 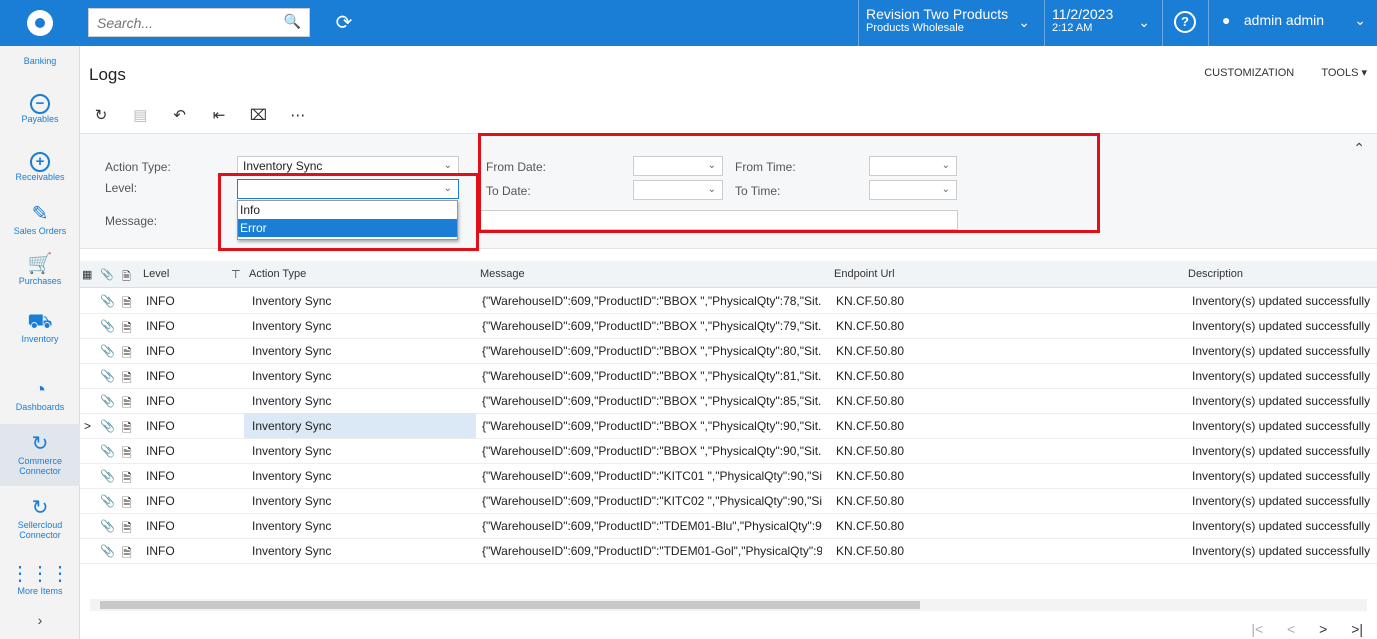 I want to click on sidebar-item-sellercloud-connector: ↻ Sellercloud Connector, so click(x=40, y=521).